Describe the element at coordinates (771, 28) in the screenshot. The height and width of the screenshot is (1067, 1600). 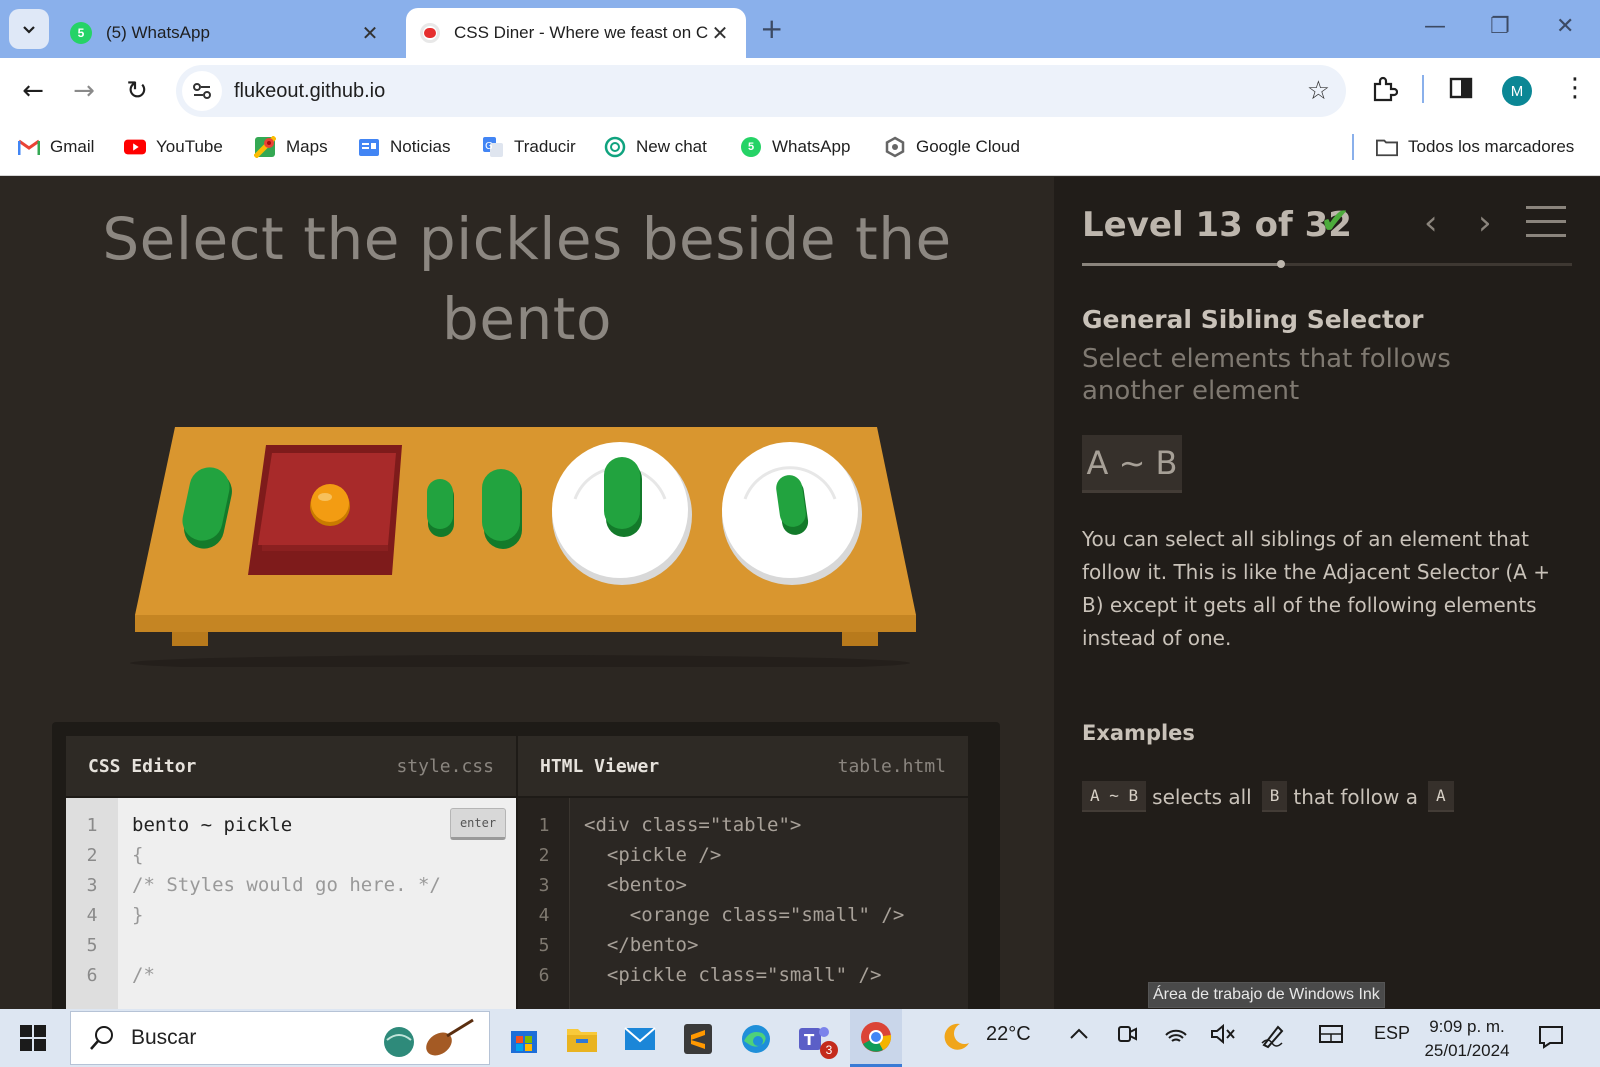
I see `new-tab-button: +` at that location.